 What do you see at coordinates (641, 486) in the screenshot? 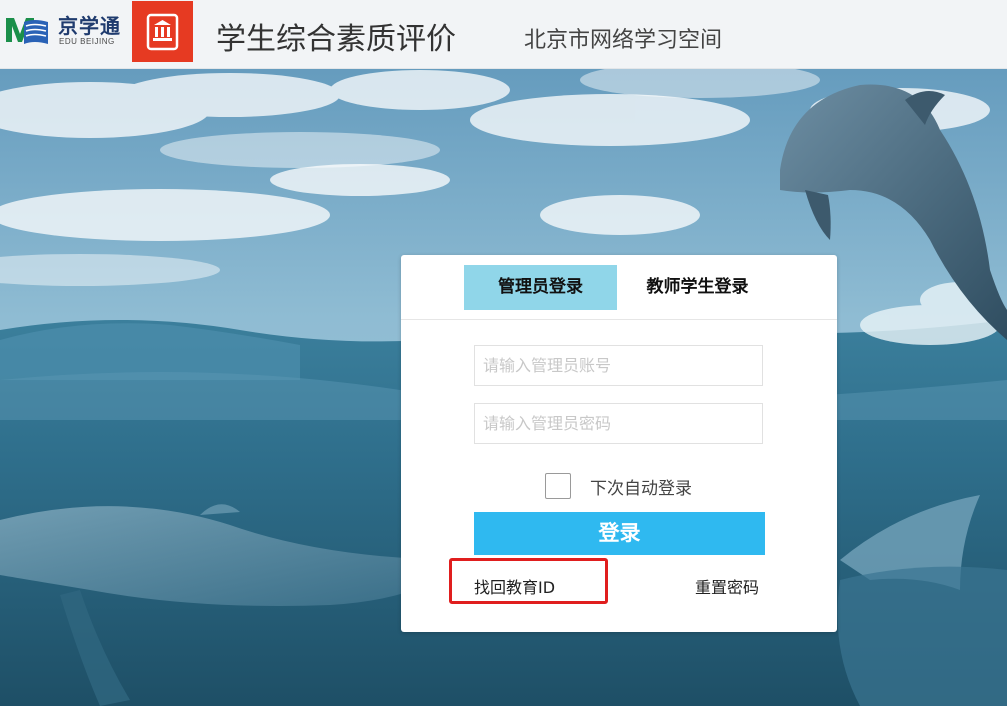
I see `auto-login-label: 下次自动登录` at bounding box center [641, 486].